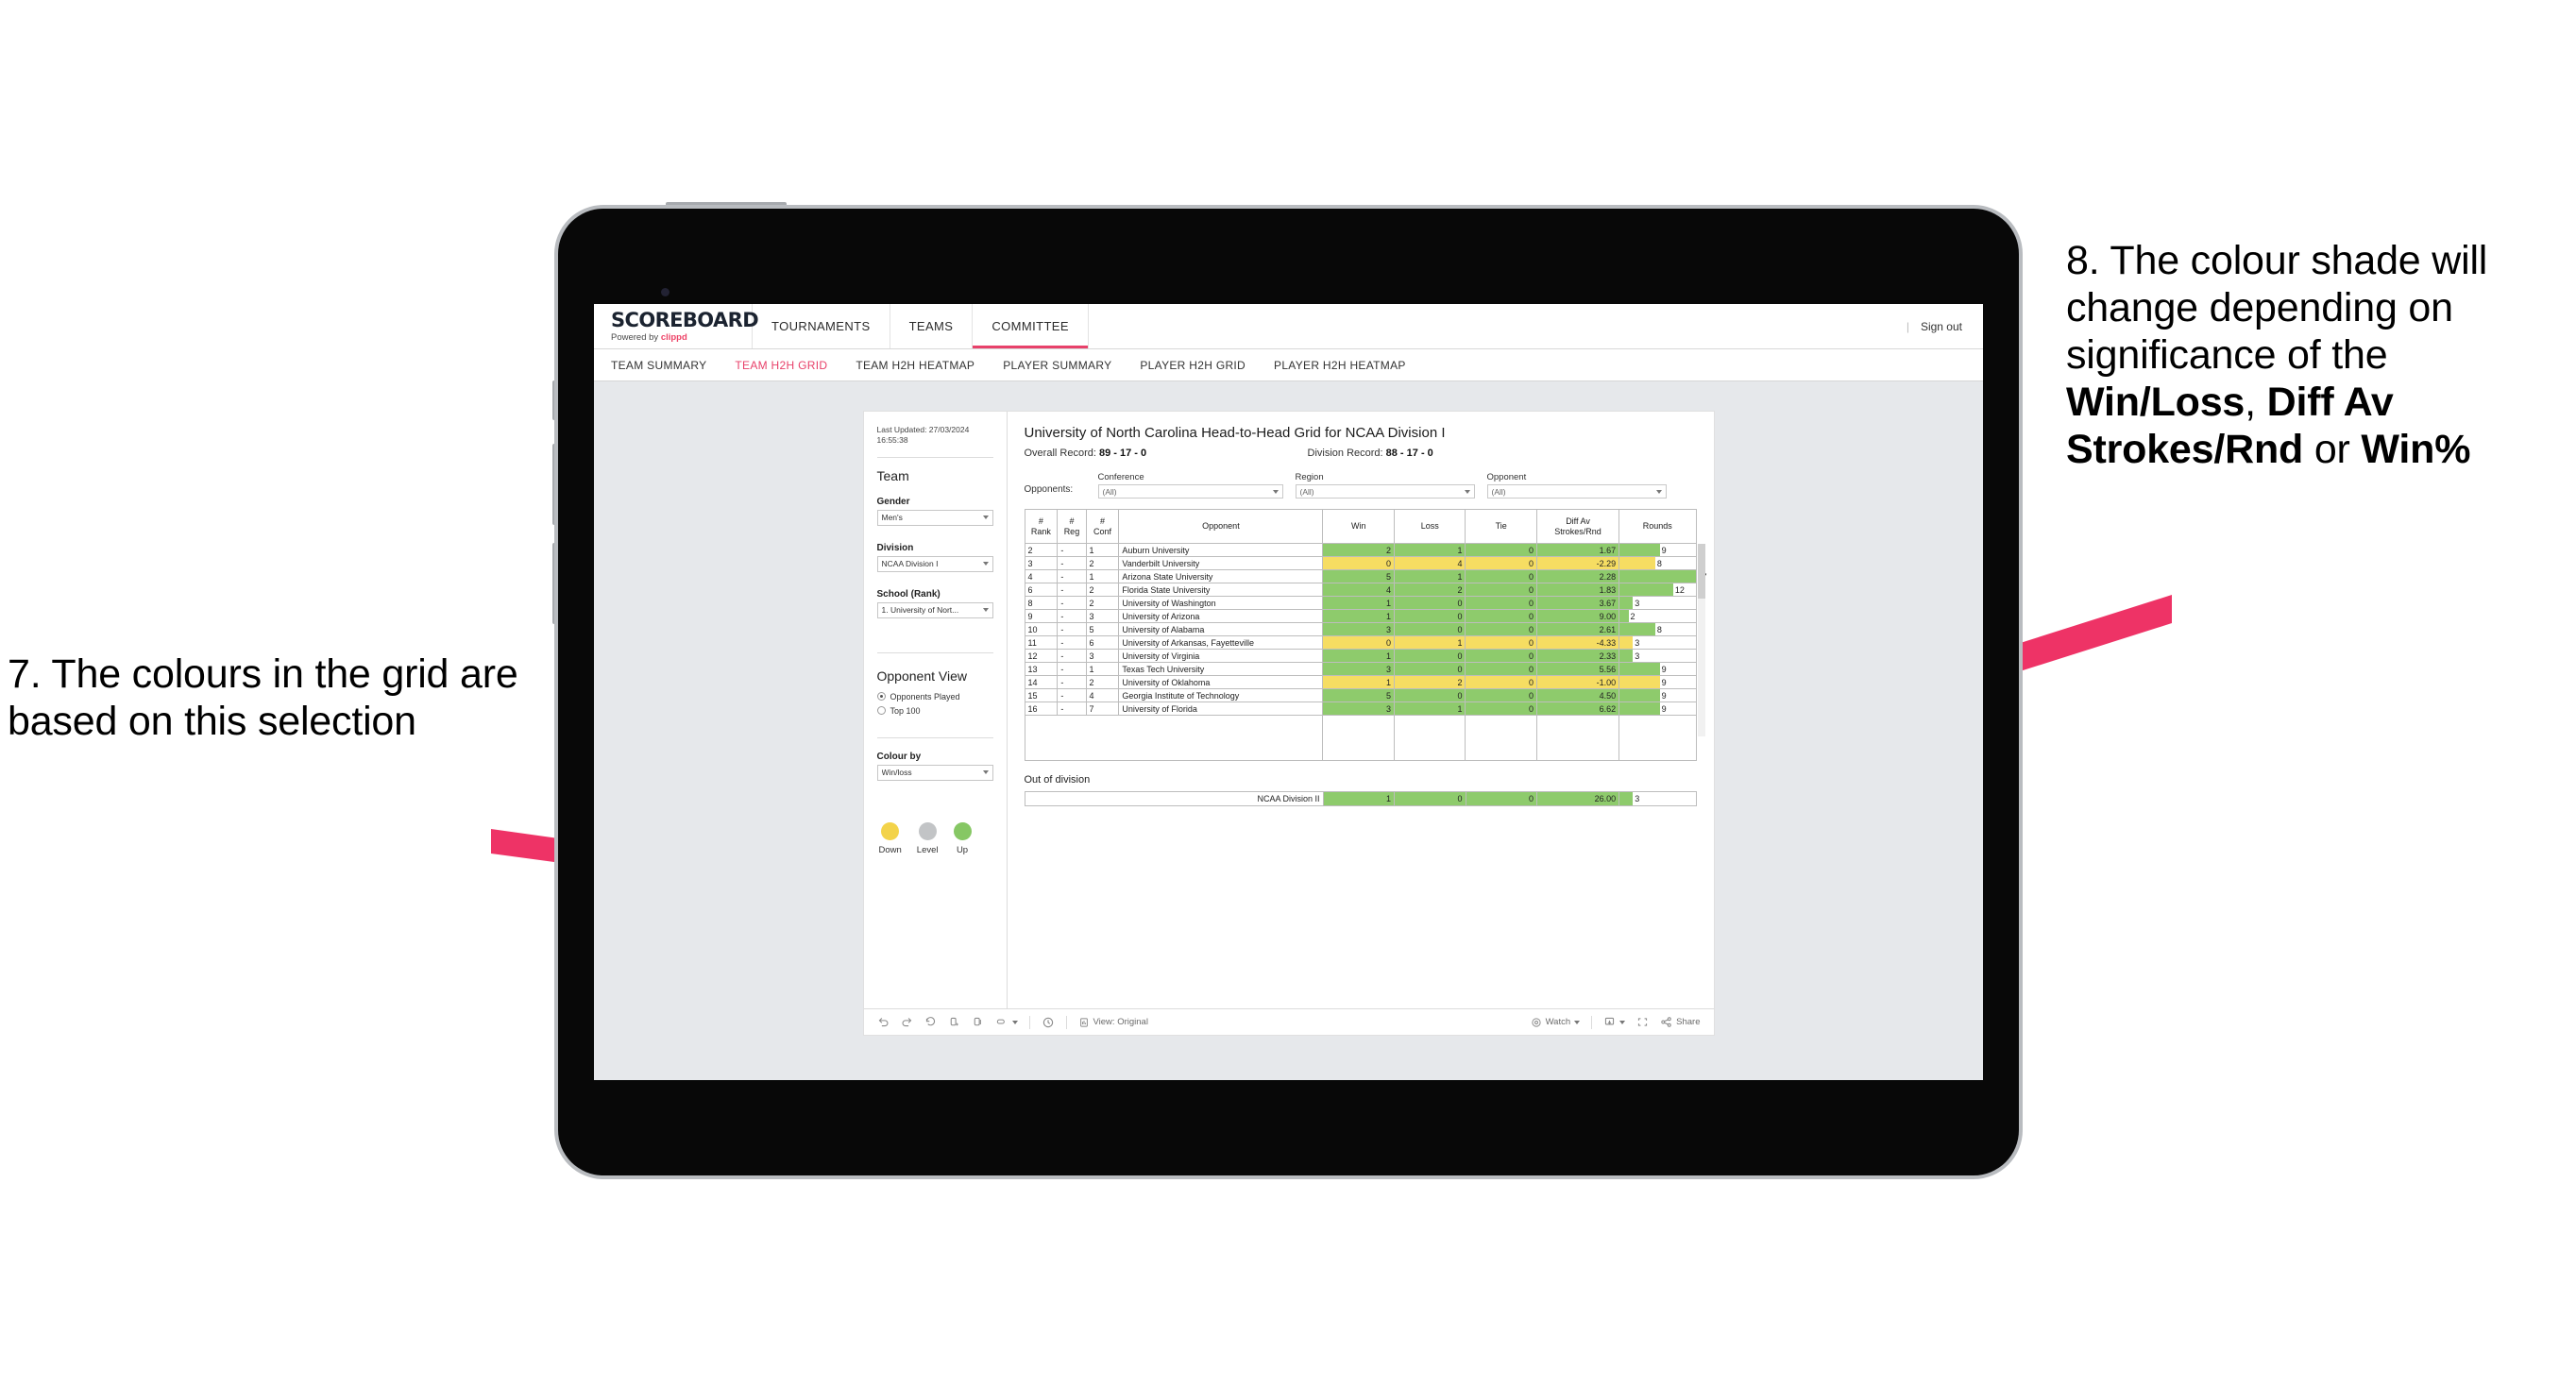  Describe the element at coordinates (1031, 326) in the screenshot. I see `nav-item-committee: COMMITTEE` at that location.